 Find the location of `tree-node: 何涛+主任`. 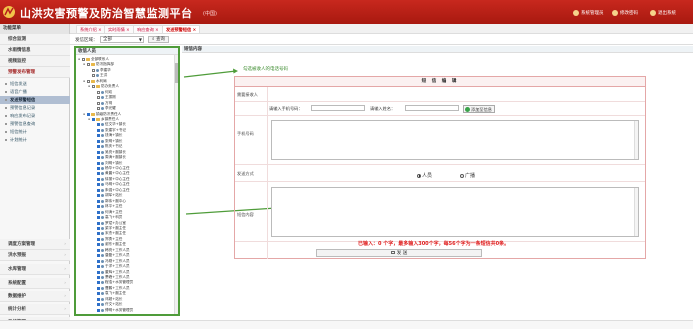

tree-node: 何涛+主任 is located at coordinates (107, 212).